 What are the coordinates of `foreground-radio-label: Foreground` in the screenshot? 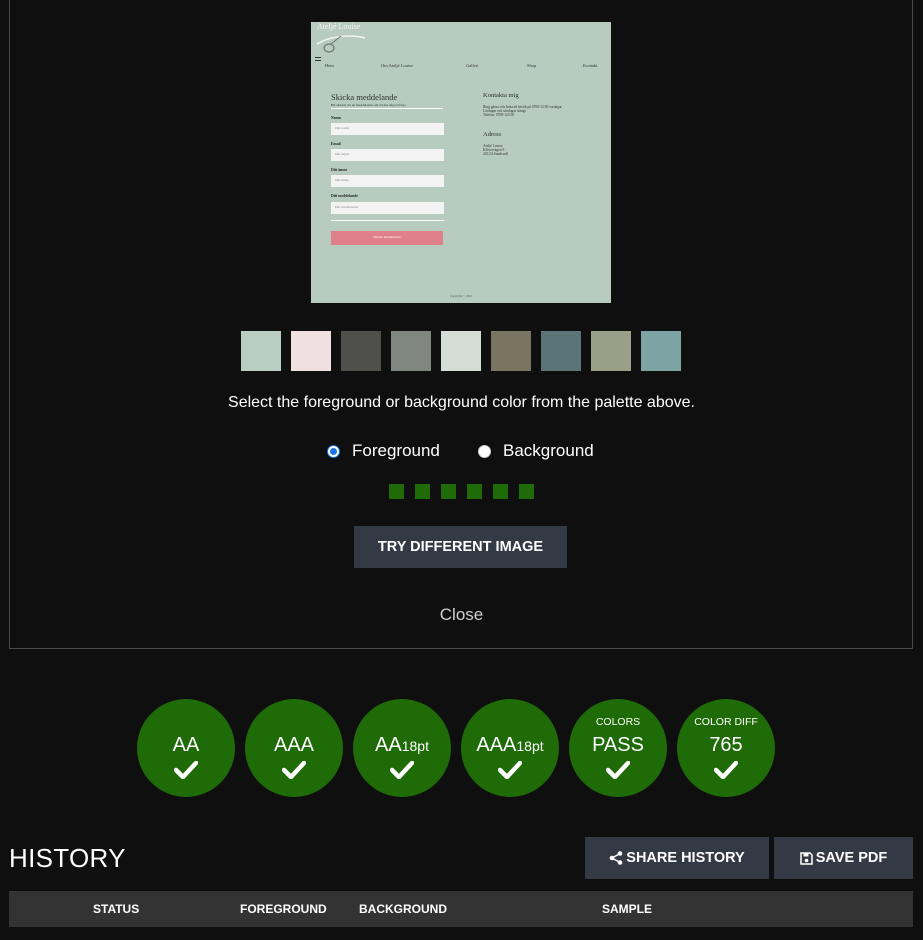 It's located at (396, 450).